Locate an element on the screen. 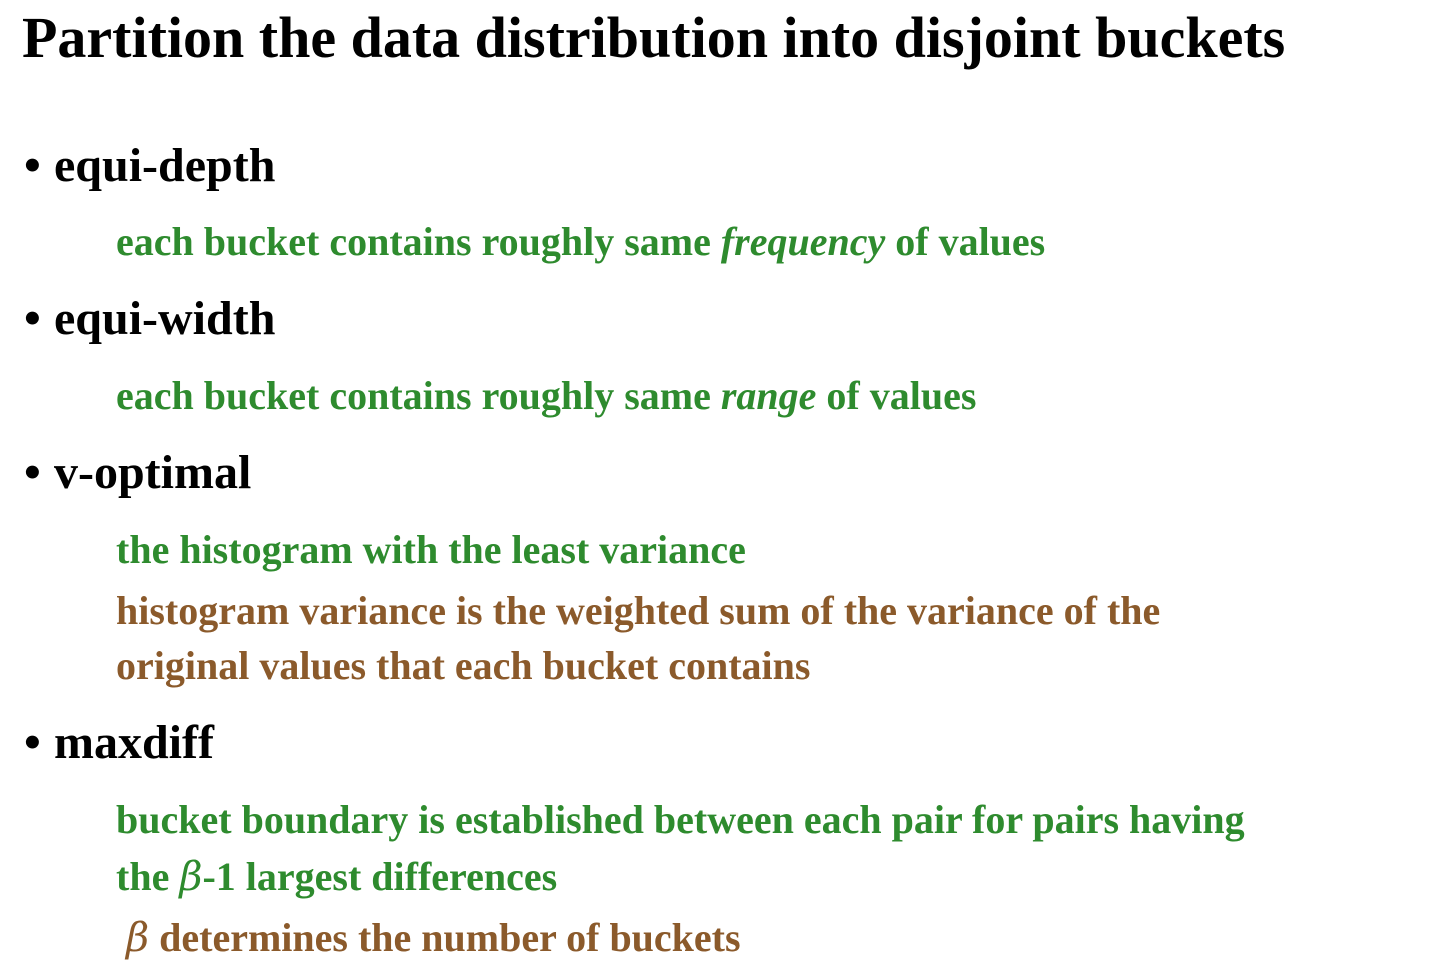 This screenshot has height=978, width=1440. bullet-equi-depth: • equi-depth is located at coordinates (149, 166).